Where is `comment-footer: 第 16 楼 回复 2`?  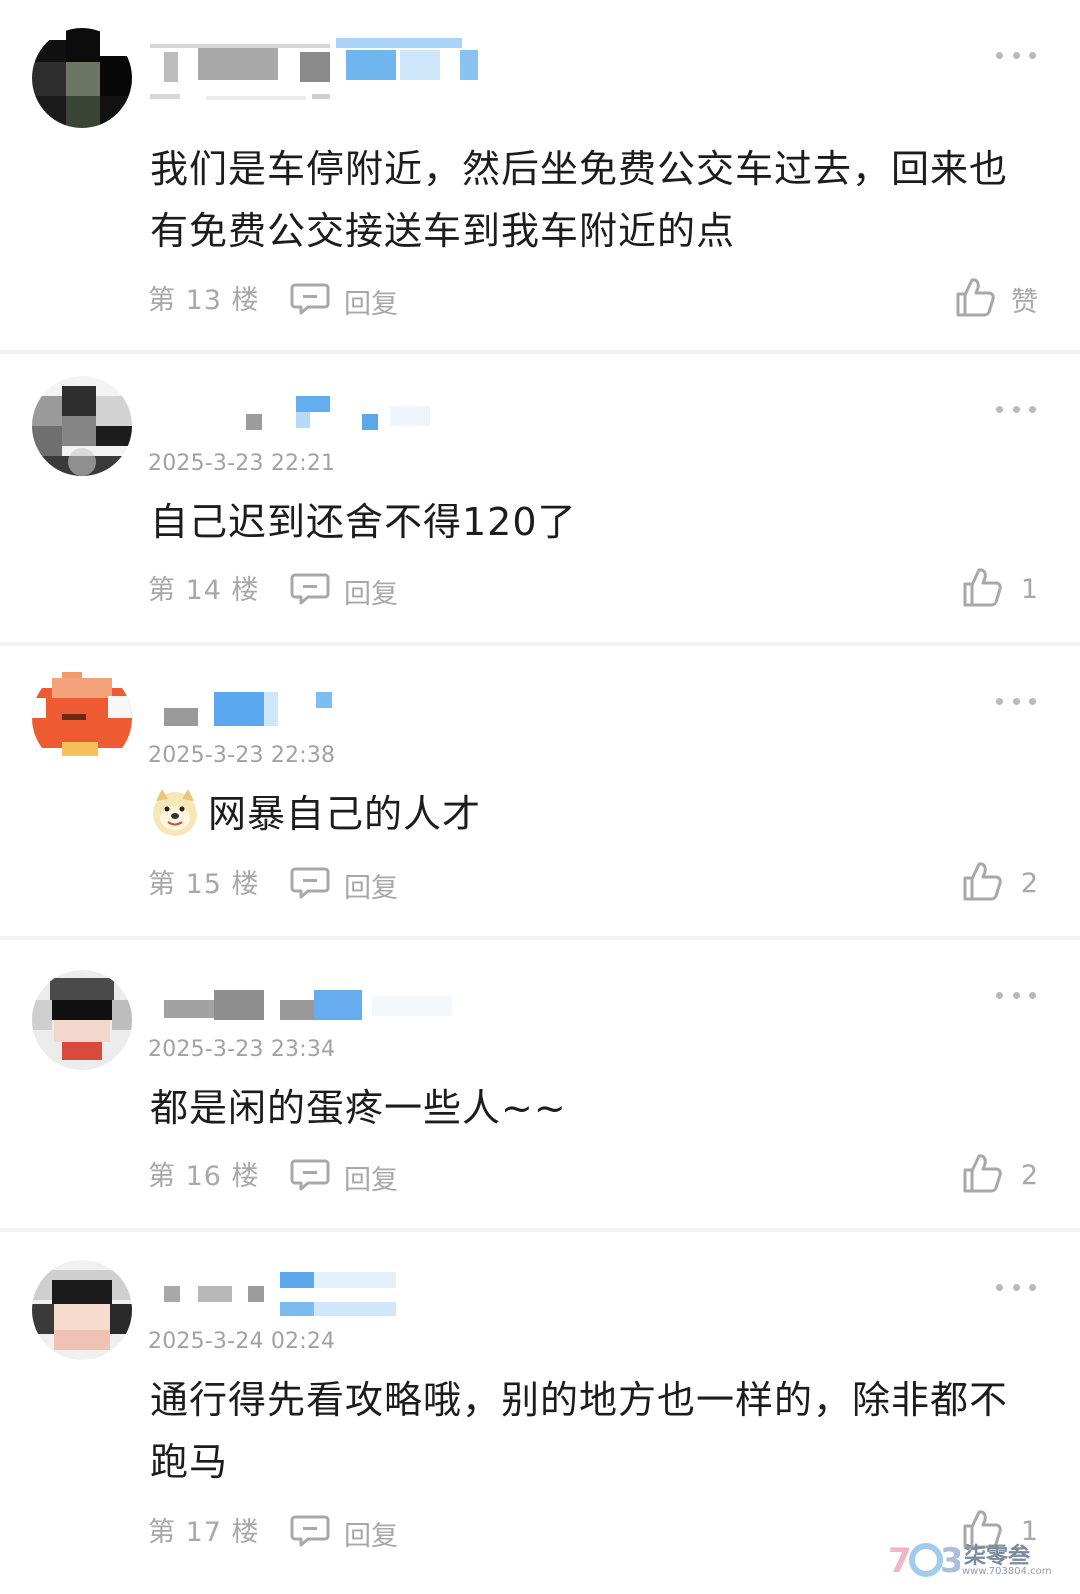 comment-footer: 第 16 楼 回复 2 is located at coordinates (593, 1175).